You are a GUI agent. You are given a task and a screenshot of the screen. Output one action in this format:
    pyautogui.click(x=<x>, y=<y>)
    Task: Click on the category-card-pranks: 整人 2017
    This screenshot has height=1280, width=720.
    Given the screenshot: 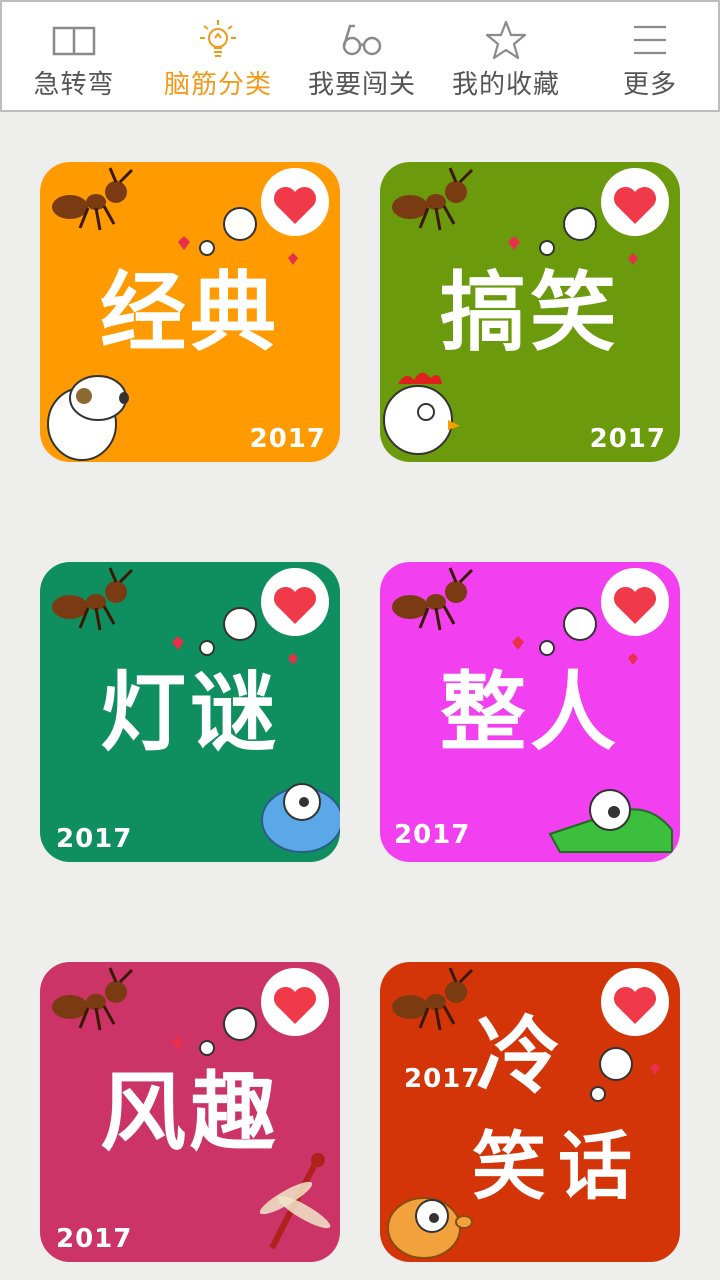 What is the action you would take?
    pyautogui.click(x=530, y=712)
    